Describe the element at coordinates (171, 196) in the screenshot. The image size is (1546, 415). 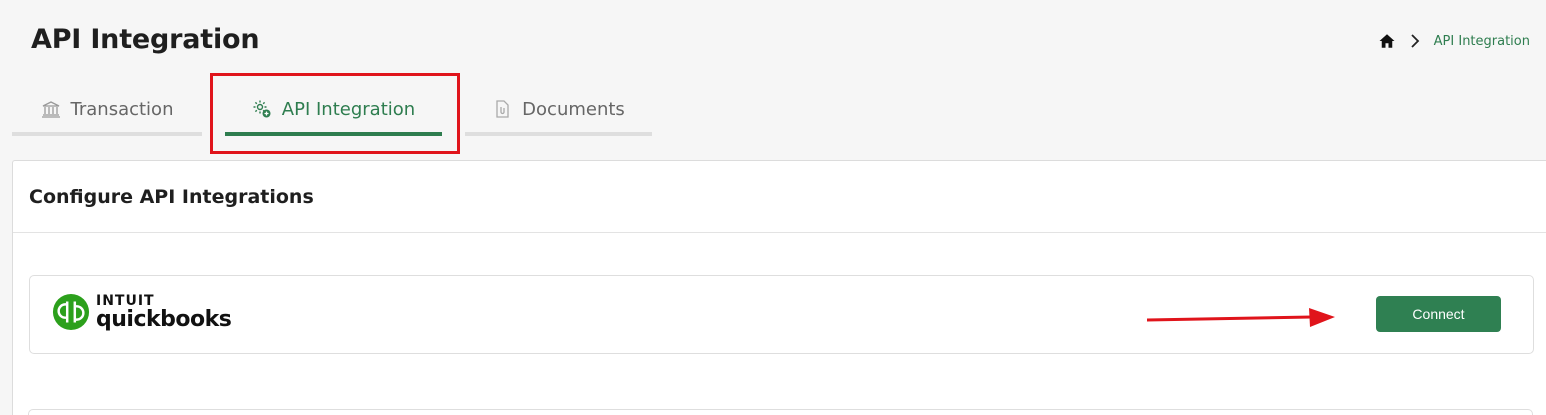
I see `card-title: Configure API Integrations` at that location.